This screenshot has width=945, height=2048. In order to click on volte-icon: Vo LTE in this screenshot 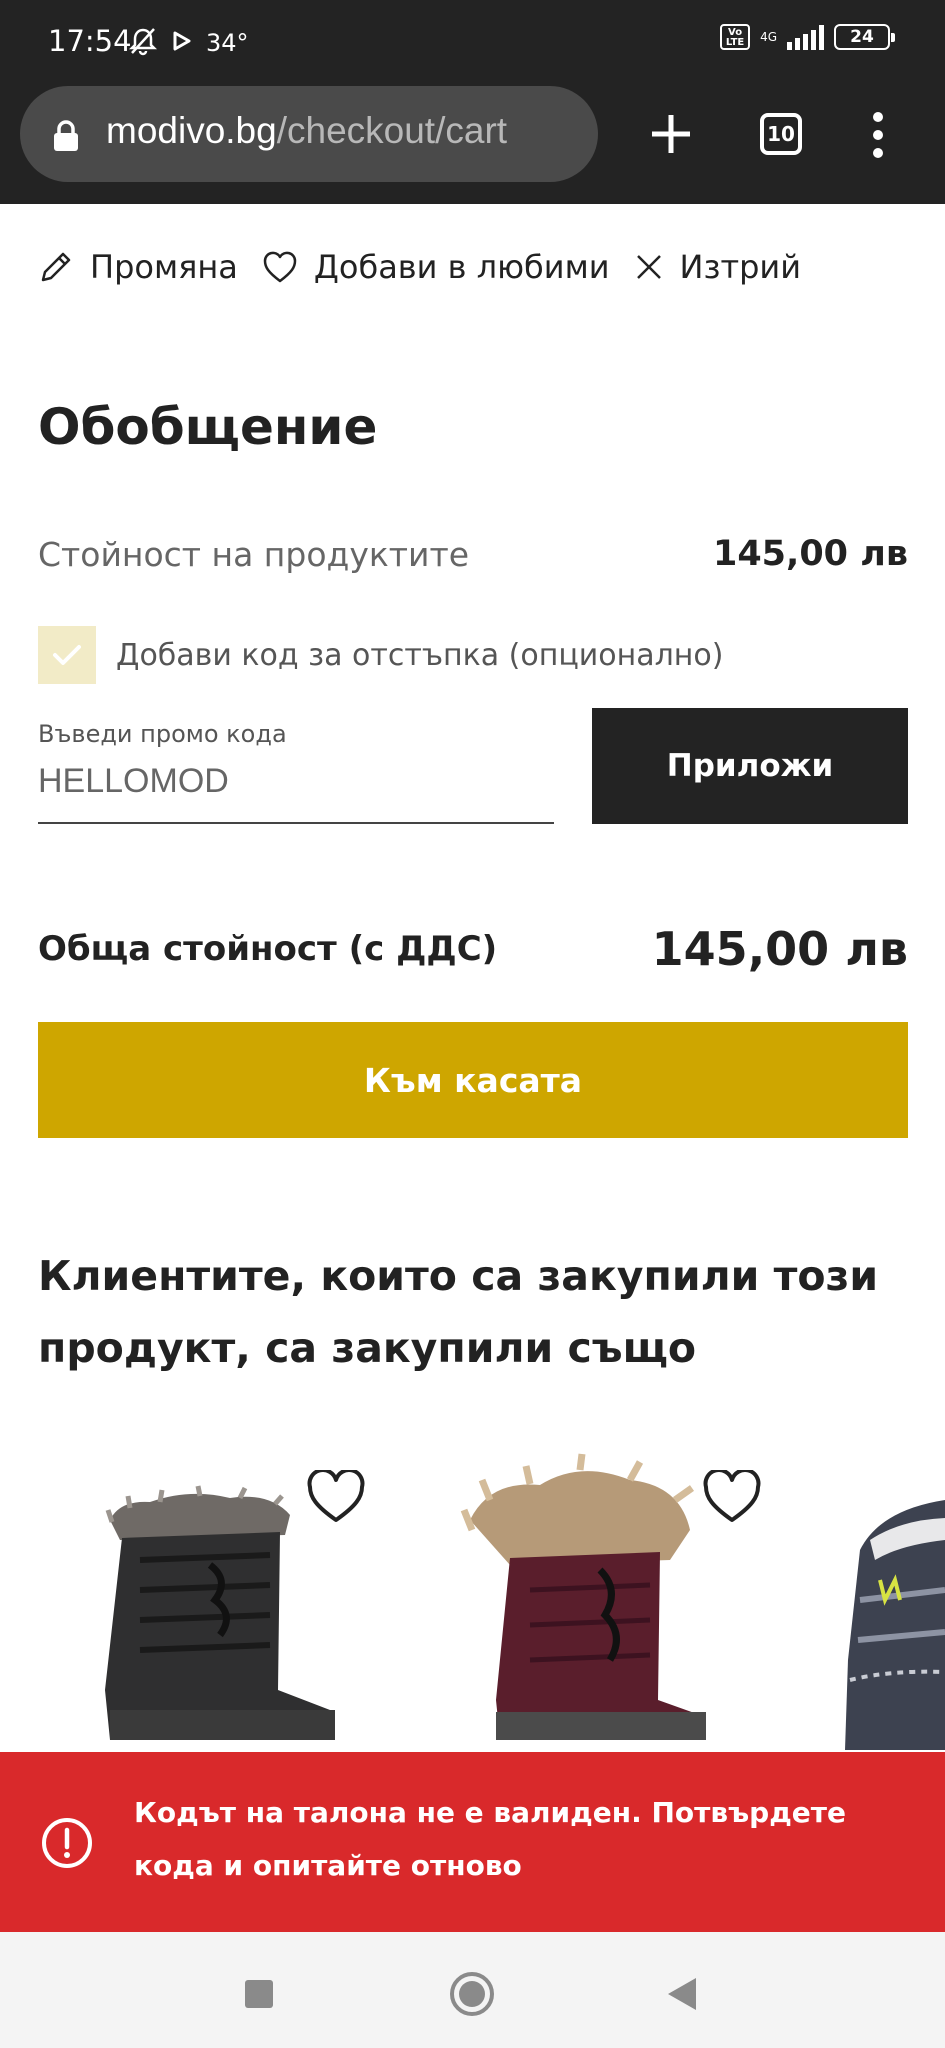, I will do `click(735, 37)`.